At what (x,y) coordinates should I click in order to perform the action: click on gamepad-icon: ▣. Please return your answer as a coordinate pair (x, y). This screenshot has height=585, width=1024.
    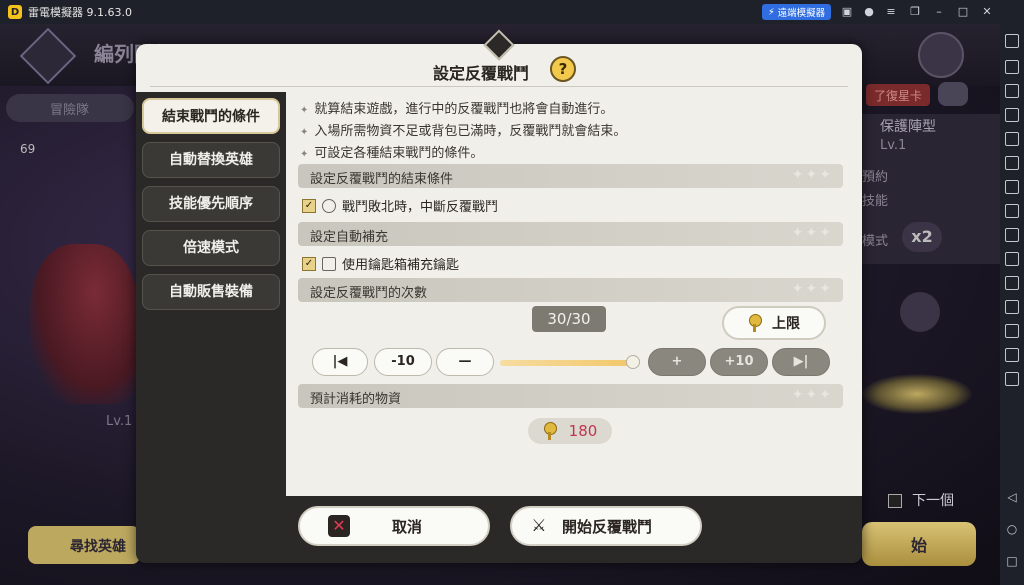
    Looking at the image, I should click on (847, 12).